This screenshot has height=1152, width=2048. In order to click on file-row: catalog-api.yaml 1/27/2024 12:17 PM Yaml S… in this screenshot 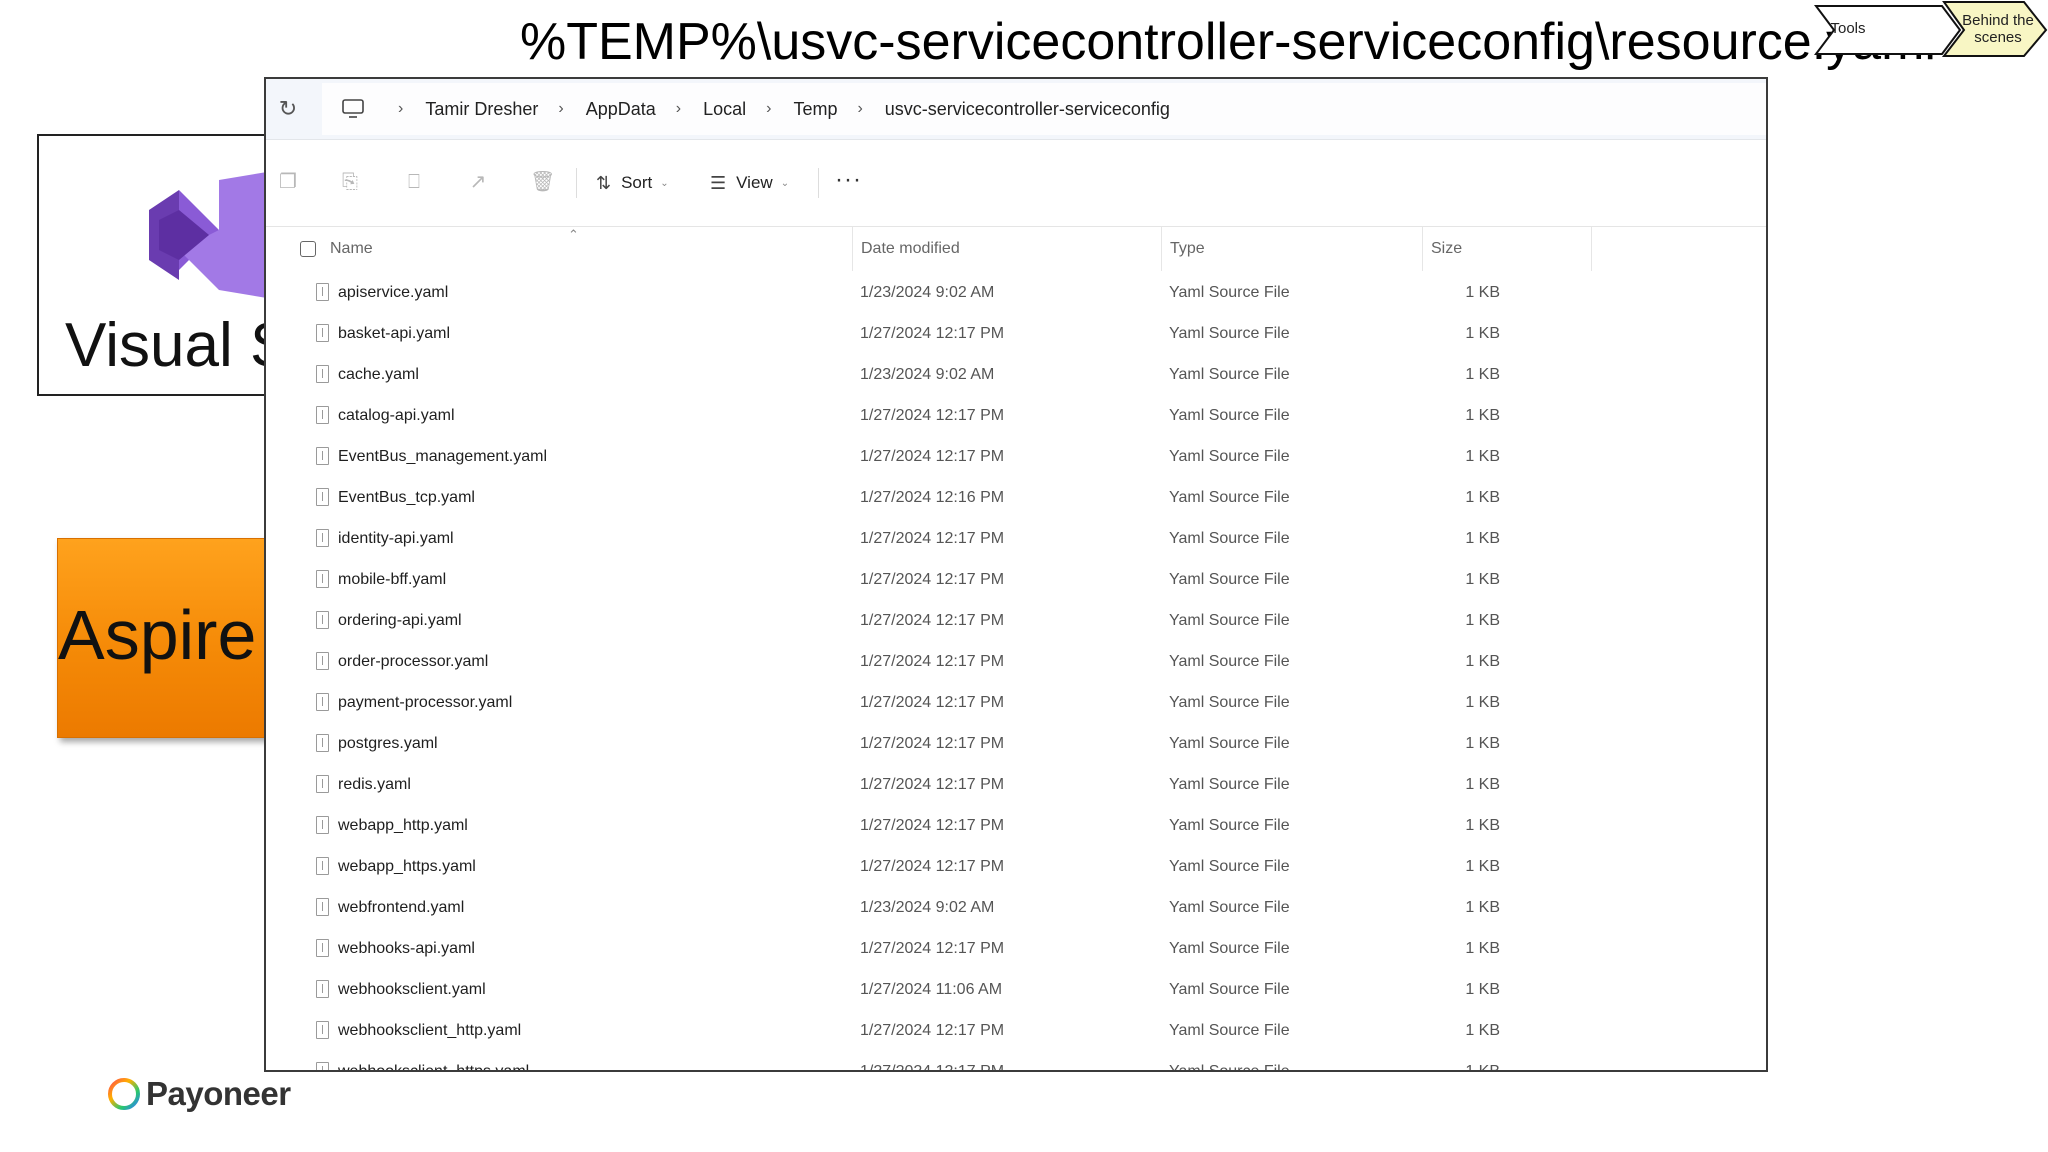, I will do `click(1016, 415)`.